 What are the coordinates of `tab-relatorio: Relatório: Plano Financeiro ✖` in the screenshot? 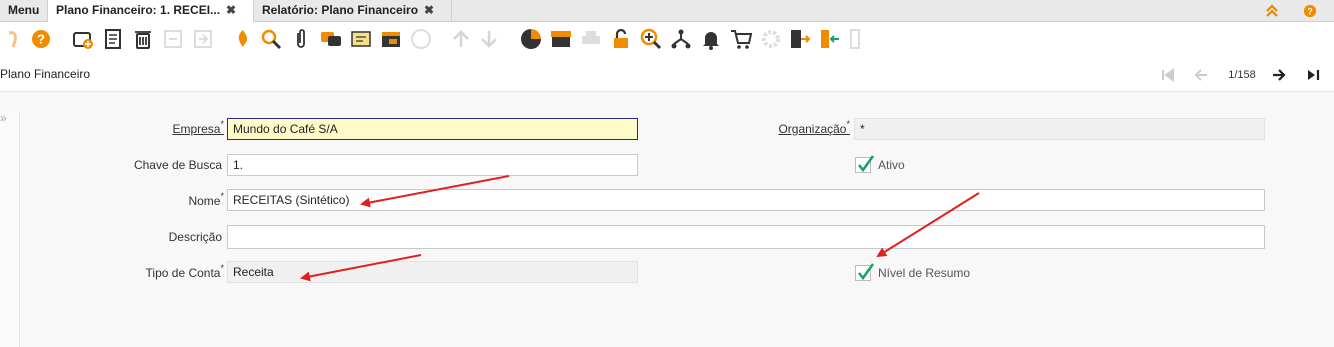 It's located at (353, 11).